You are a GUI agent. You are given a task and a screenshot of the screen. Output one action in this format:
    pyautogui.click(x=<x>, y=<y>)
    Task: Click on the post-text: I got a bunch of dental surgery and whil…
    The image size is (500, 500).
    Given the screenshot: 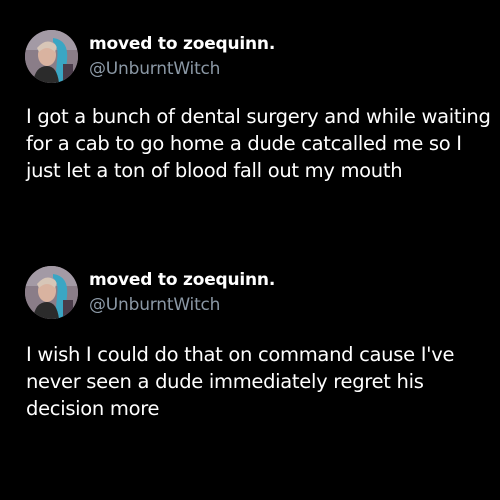 What is the action you would take?
    pyautogui.click(x=258, y=143)
    